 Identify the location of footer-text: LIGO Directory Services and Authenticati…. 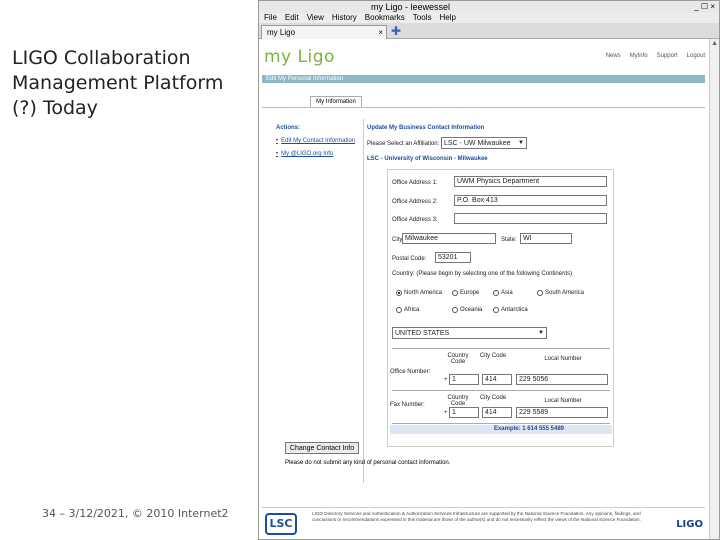
(476, 516).